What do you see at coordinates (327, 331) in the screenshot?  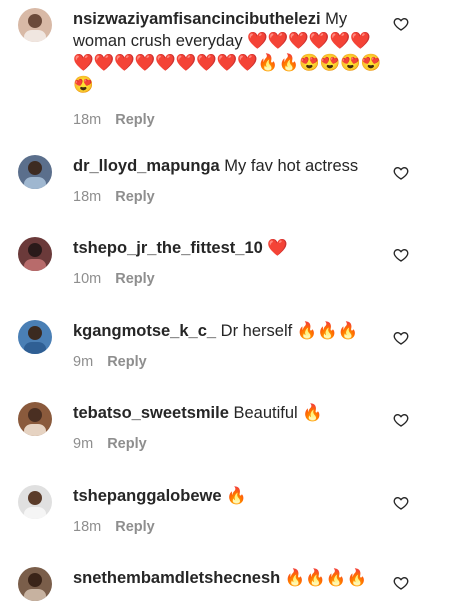 I see `comment-emoji: 🔥🔥🔥` at bounding box center [327, 331].